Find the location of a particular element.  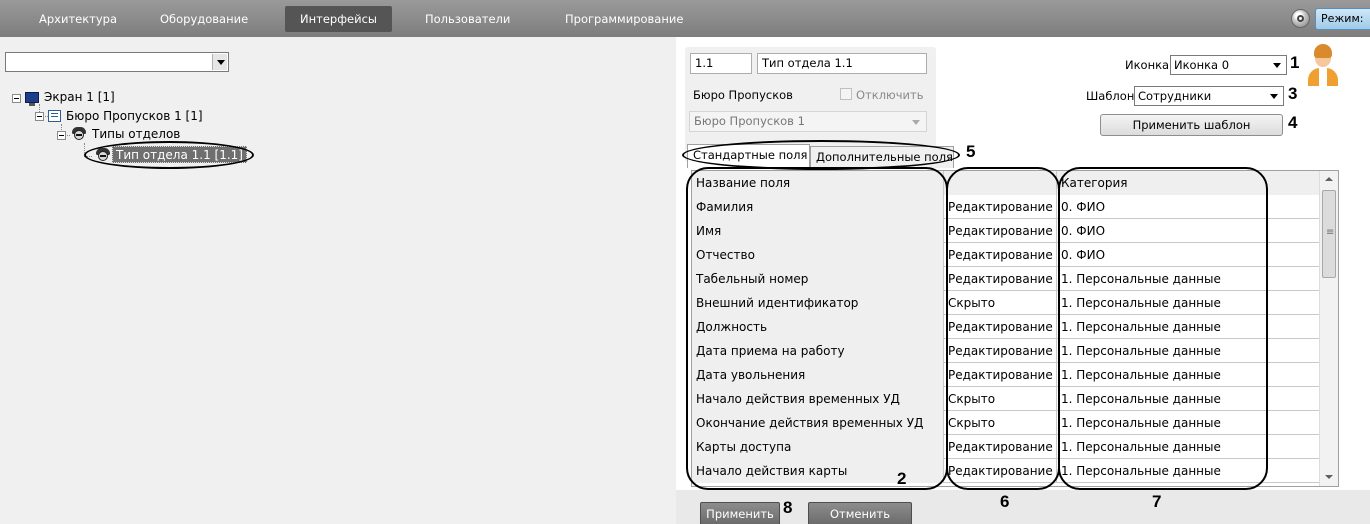

annotation-7: 7 is located at coordinates (1157, 501).